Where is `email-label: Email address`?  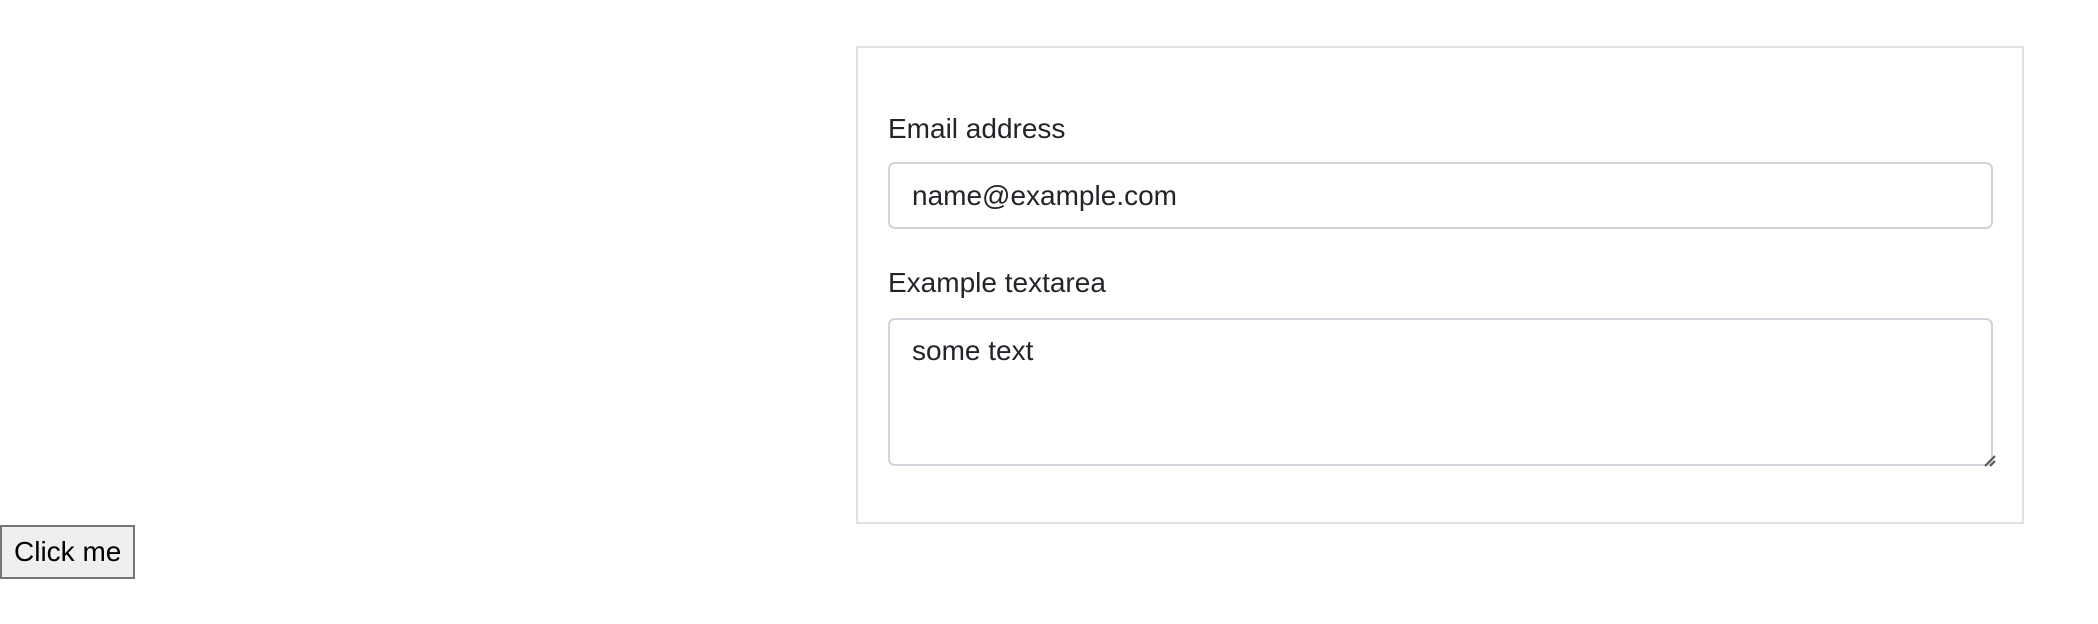
email-label: Email address is located at coordinates (977, 128).